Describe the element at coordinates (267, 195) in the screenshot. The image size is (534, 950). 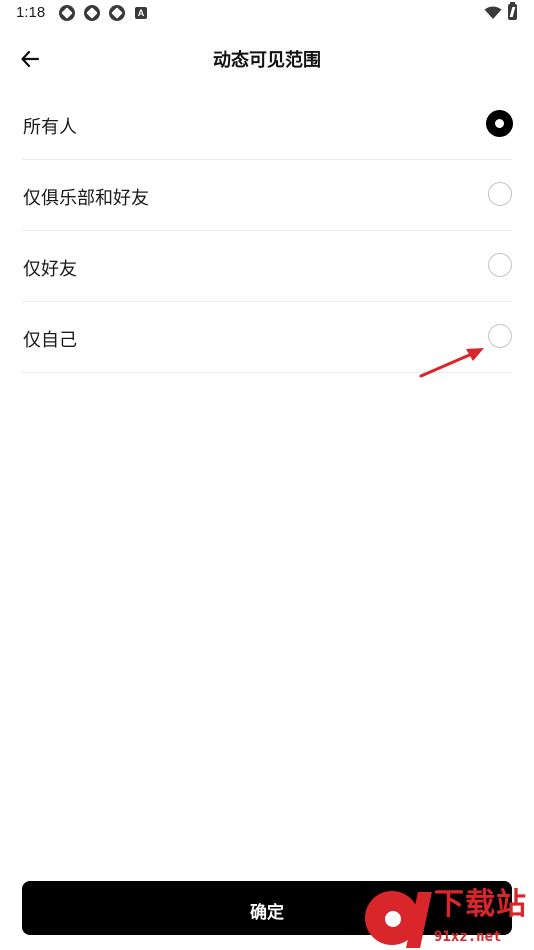
I see `option-clubs-and-friends: 仅俱乐部和好友` at that location.